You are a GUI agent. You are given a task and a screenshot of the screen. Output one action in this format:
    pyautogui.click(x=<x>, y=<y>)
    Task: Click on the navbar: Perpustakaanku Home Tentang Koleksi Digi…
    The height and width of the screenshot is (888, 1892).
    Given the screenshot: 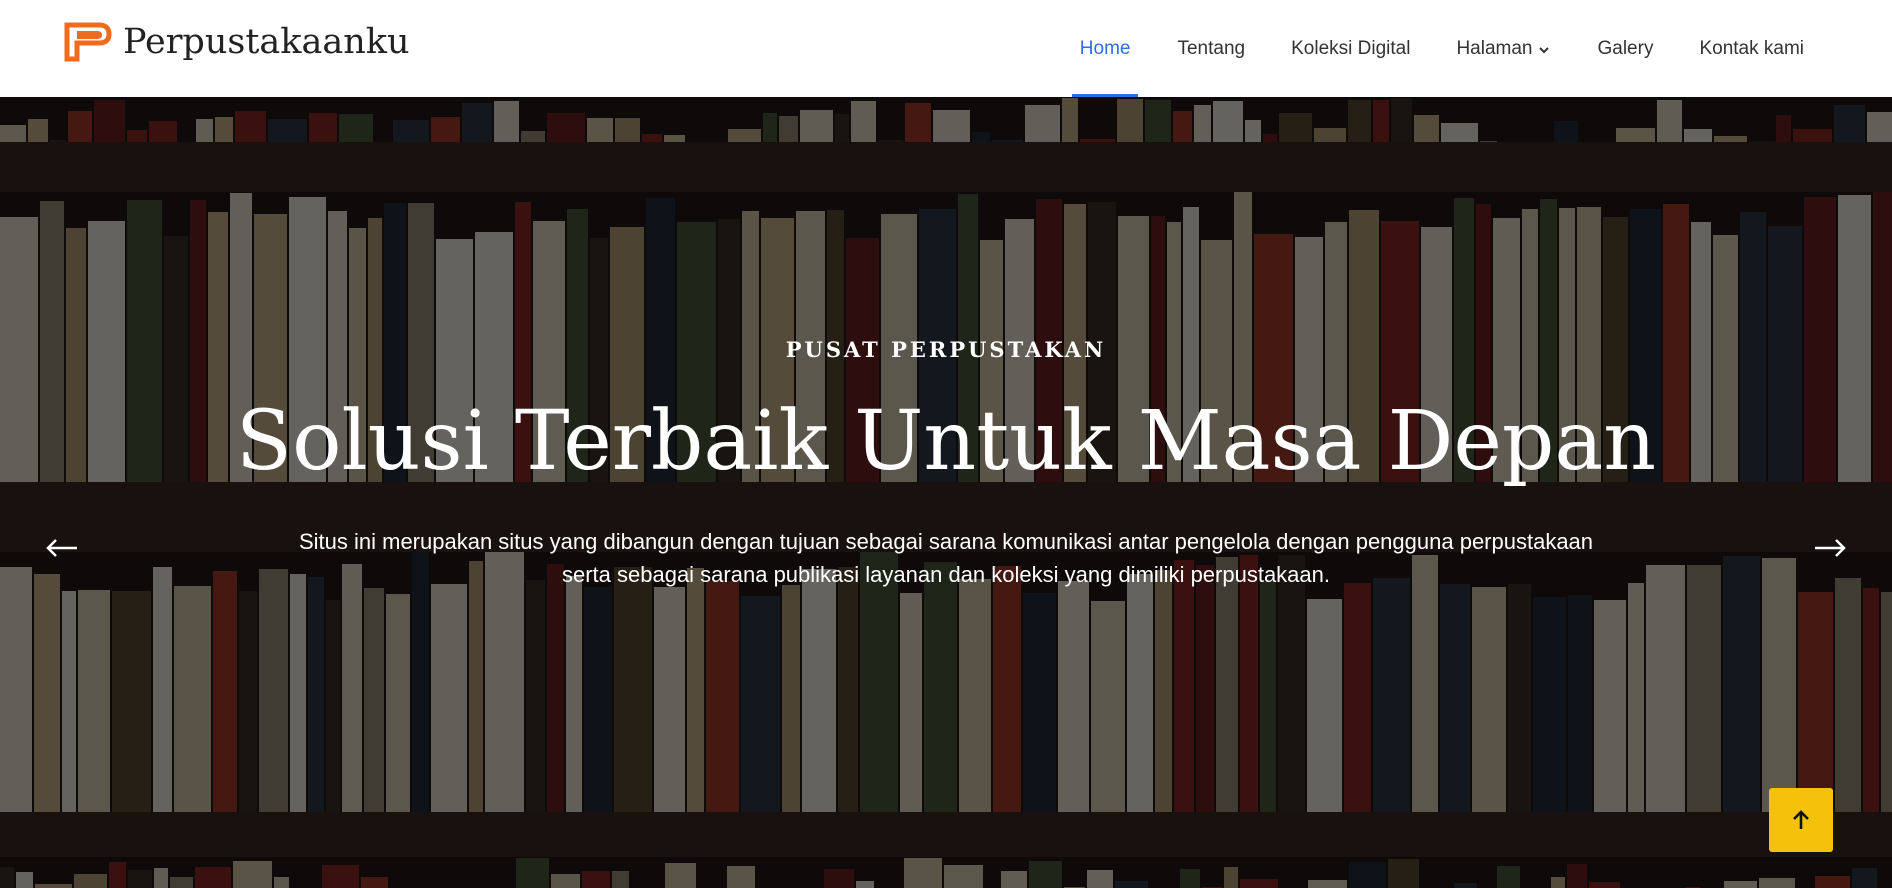 What is the action you would take?
    pyautogui.click(x=946, y=48)
    